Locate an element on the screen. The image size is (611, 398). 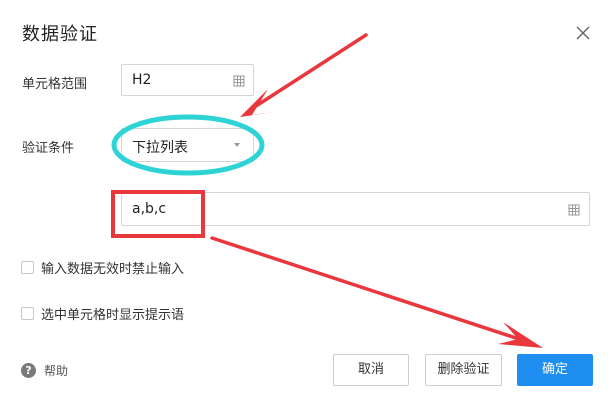
chevron-down-icon is located at coordinates (237, 145).